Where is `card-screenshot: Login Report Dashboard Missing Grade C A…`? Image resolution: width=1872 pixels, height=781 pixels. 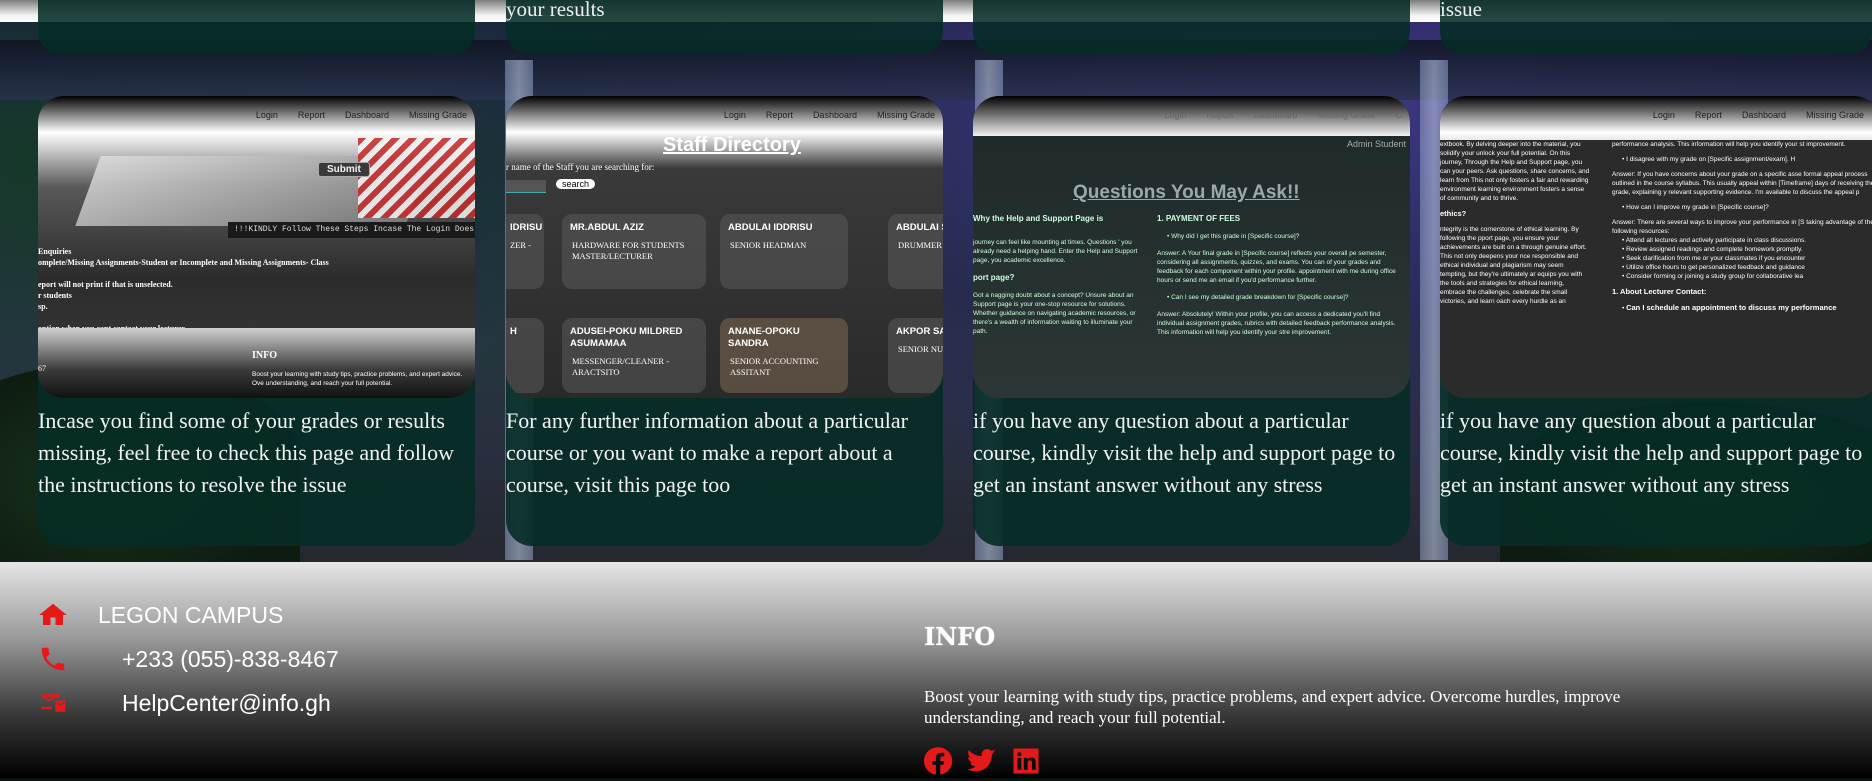
card-screenshot: Login Report Dashboard Missing Grade C A… is located at coordinates (1191, 247).